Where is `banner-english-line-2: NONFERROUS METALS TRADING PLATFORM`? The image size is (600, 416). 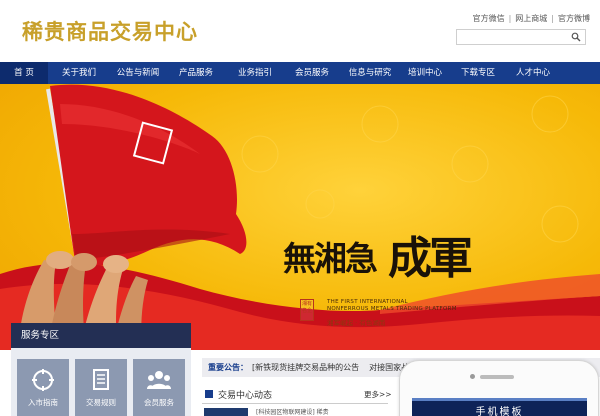 banner-english-line-2: NONFERROUS METALS TRADING PLATFORM is located at coordinates (392, 309).